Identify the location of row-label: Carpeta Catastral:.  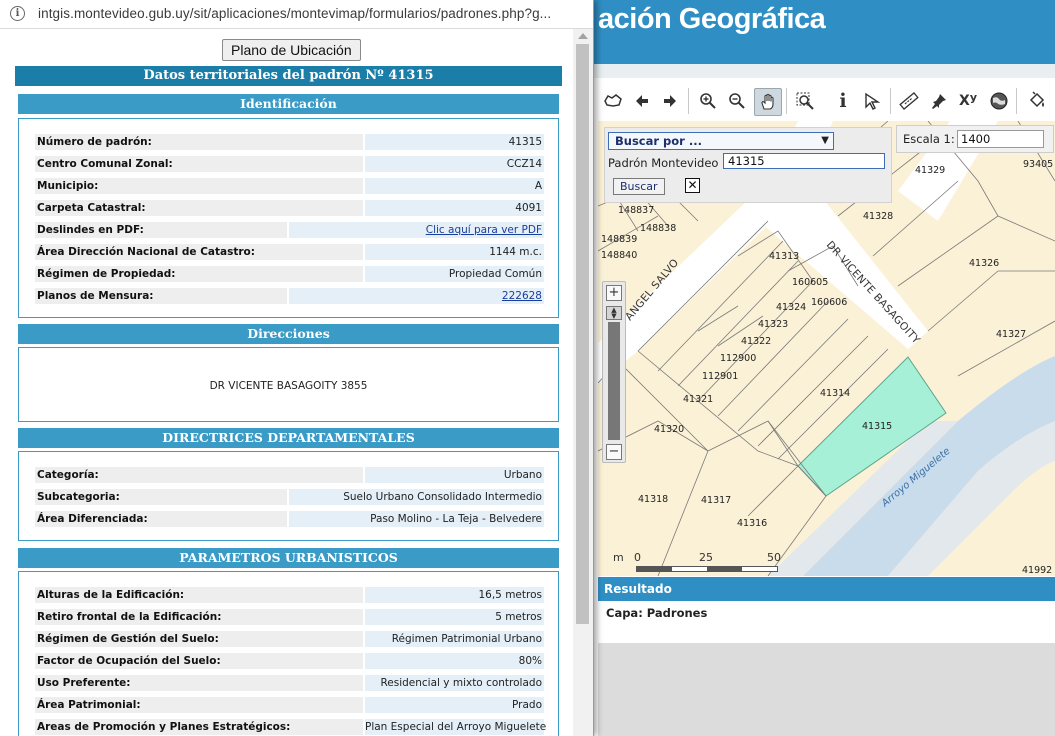
(199, 208).